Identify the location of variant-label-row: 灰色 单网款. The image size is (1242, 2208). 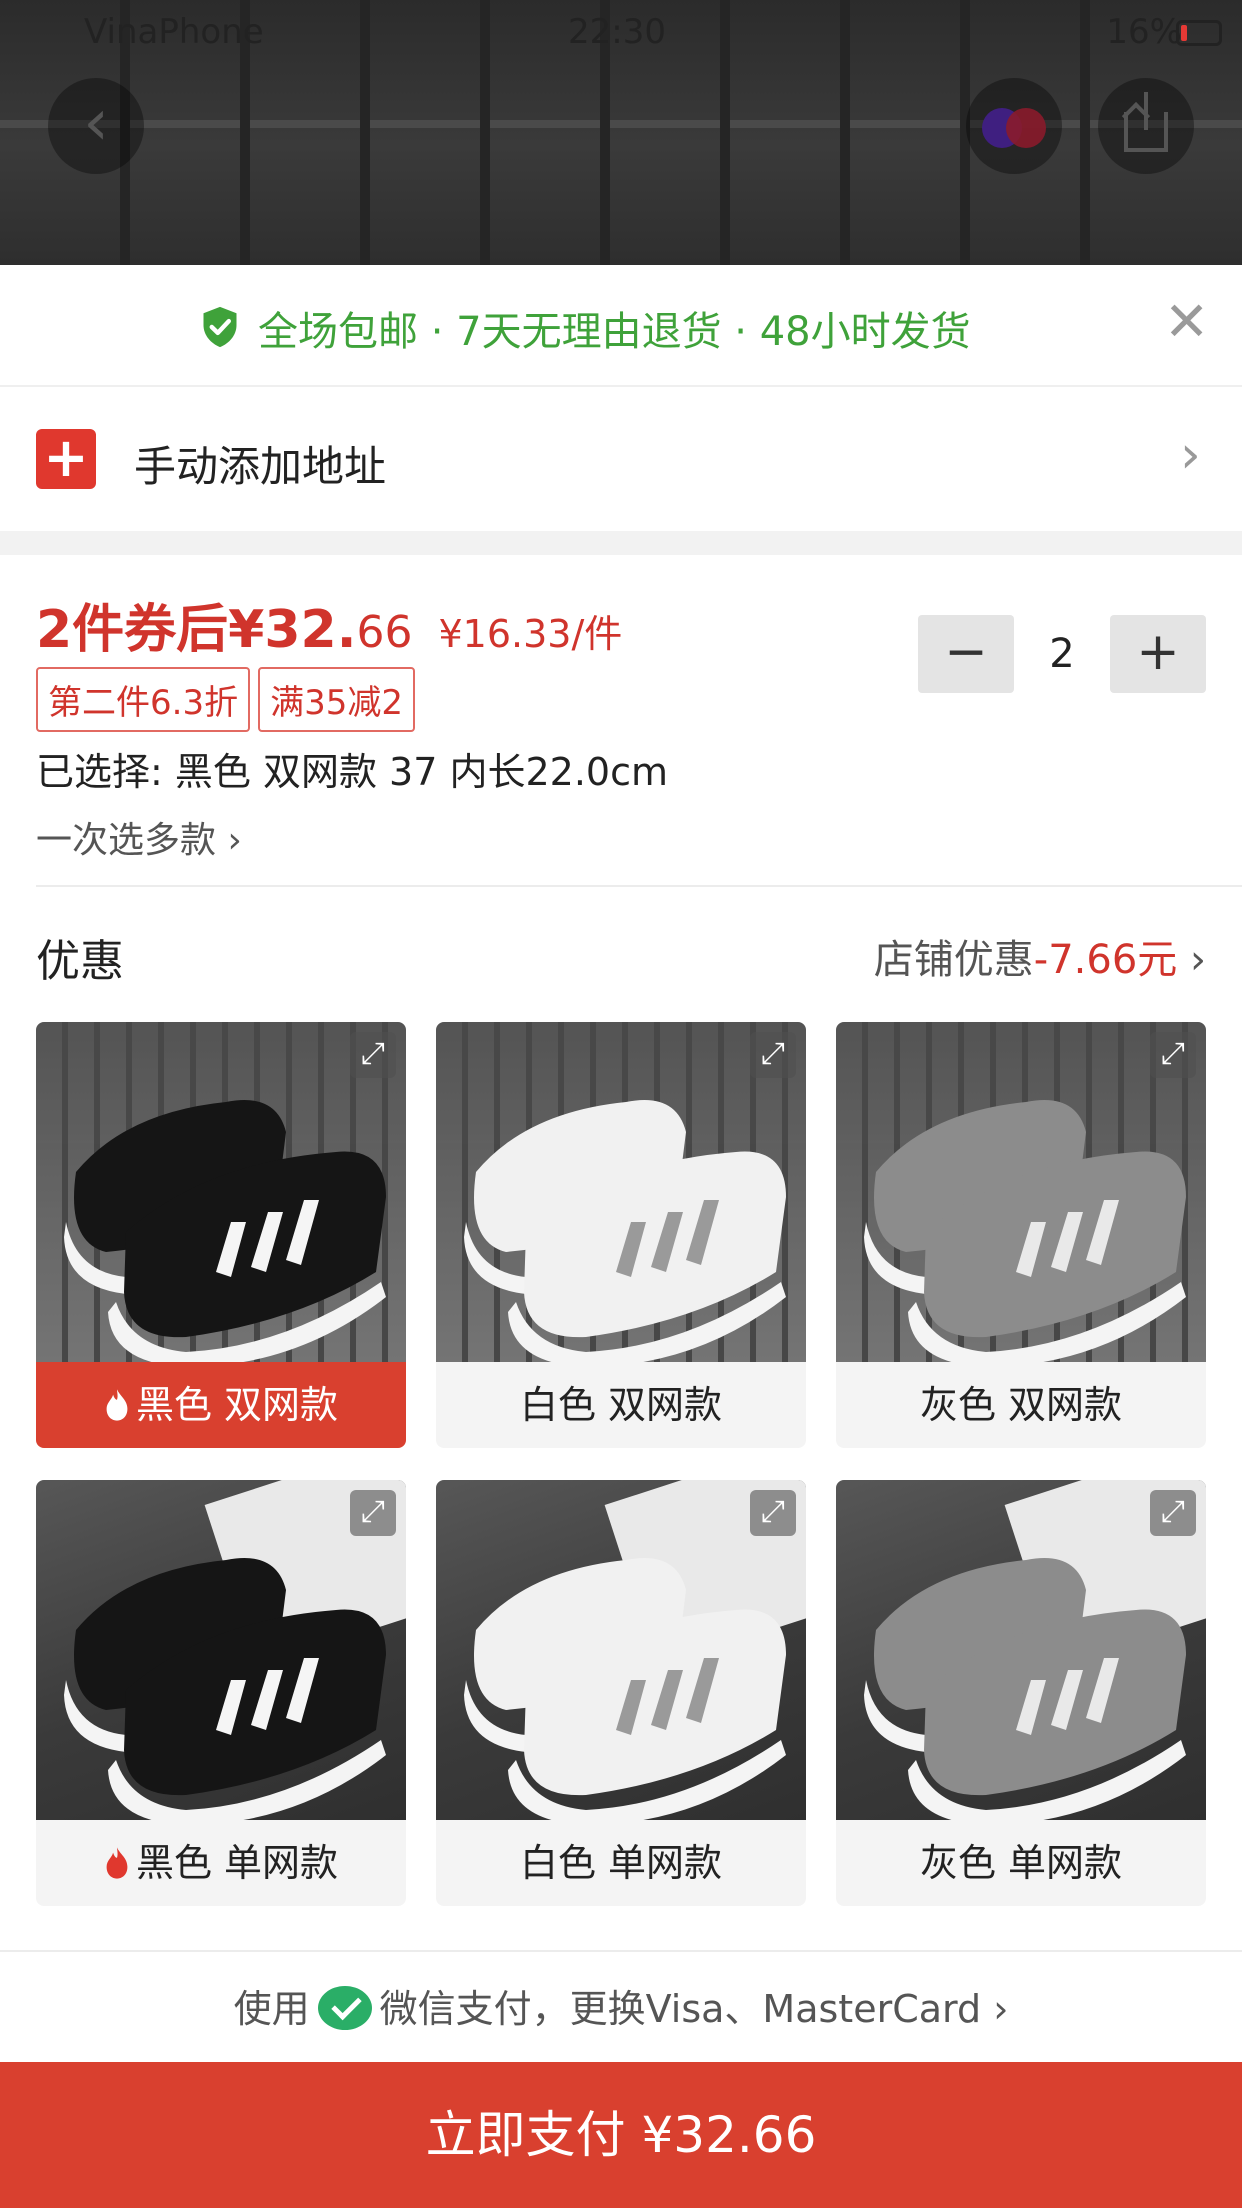
(1021, 1863).